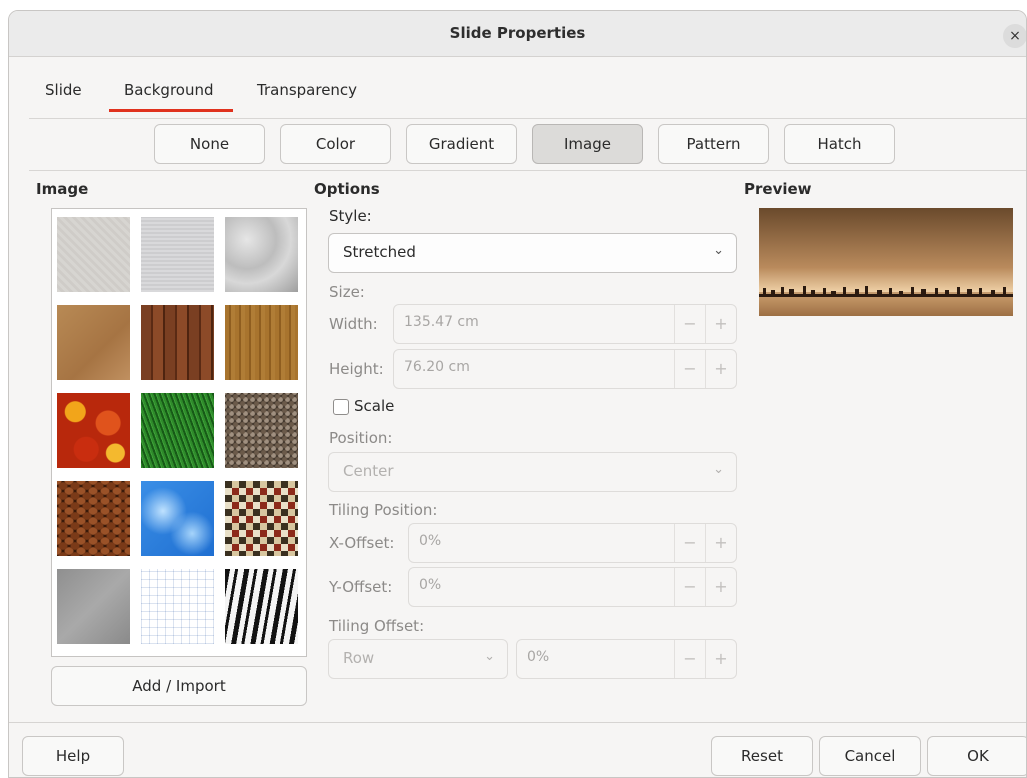 The height and width of the screenshot is (778, 1027). Describe the element at coordinates (171, 110) in the screenshot. I see `active-tab-indicator` at that location.